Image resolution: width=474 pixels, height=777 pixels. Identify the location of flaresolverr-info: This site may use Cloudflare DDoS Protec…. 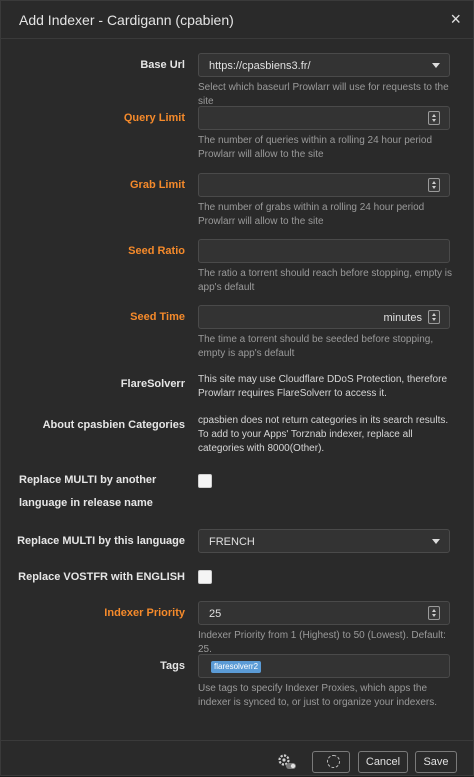
(322, 386).